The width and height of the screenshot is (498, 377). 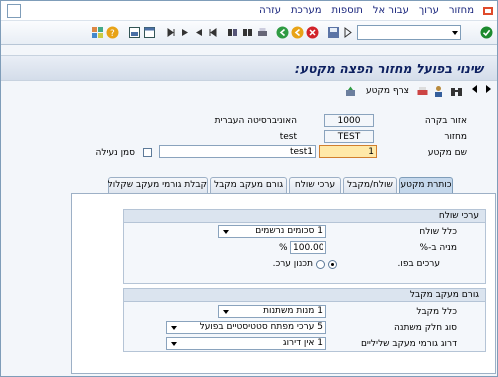 I want to click on binoculars-icon, so click(x=456, y=91).